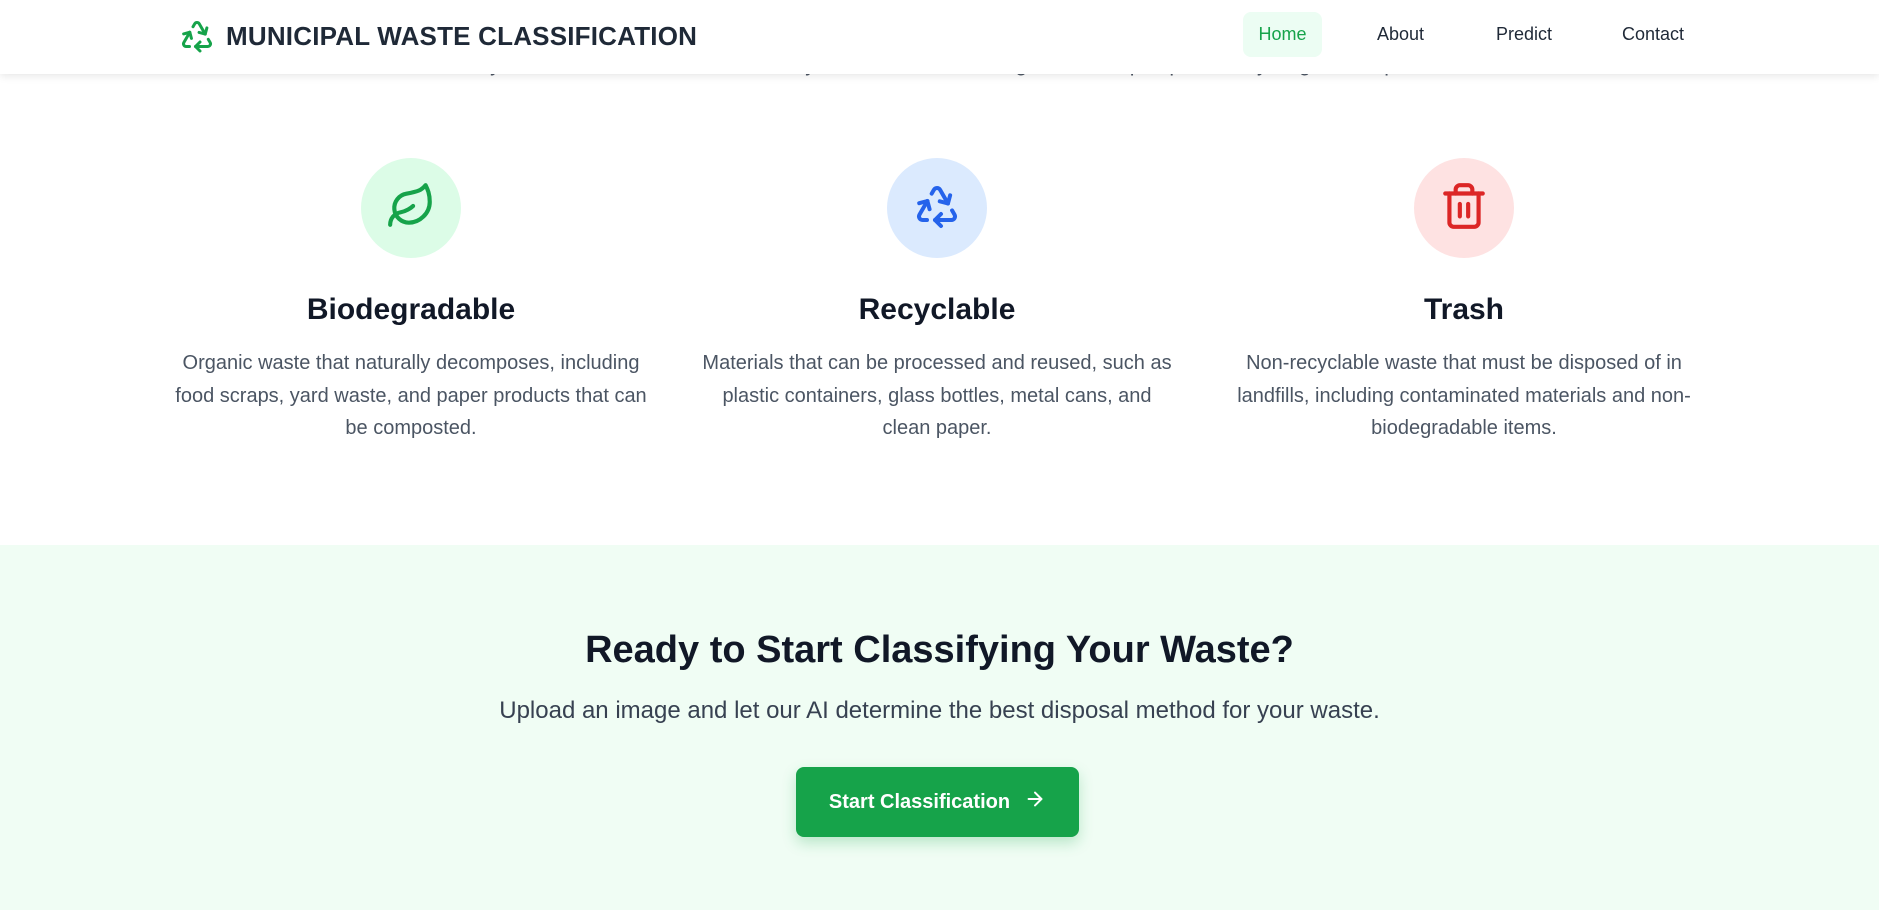 The height and width of the screenshot is (910, 1879). I want to click on trash-icon, so click(1464, 208).